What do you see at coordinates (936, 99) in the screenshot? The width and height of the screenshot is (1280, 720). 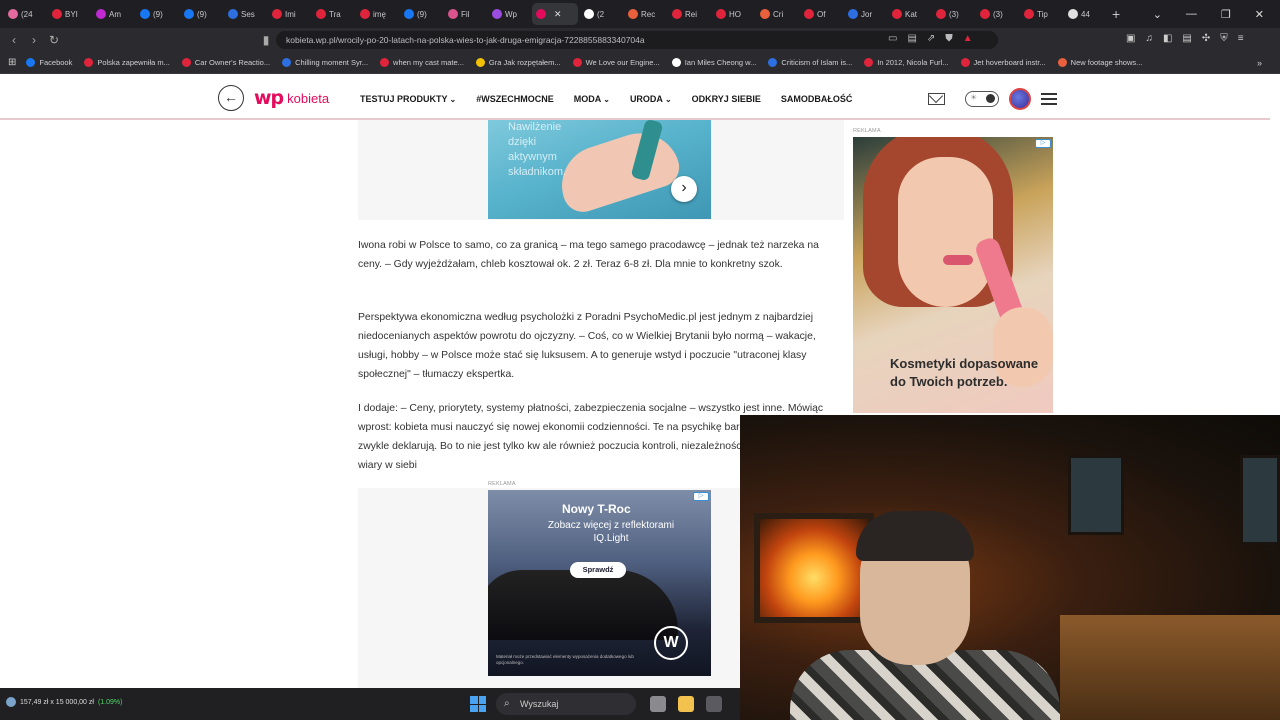 I see `mail-icon` at bounding box center [936, 99].